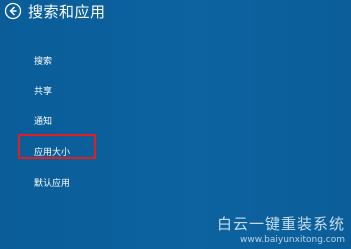  I want to click on menu-item-share: 共享, so click(70, 91).